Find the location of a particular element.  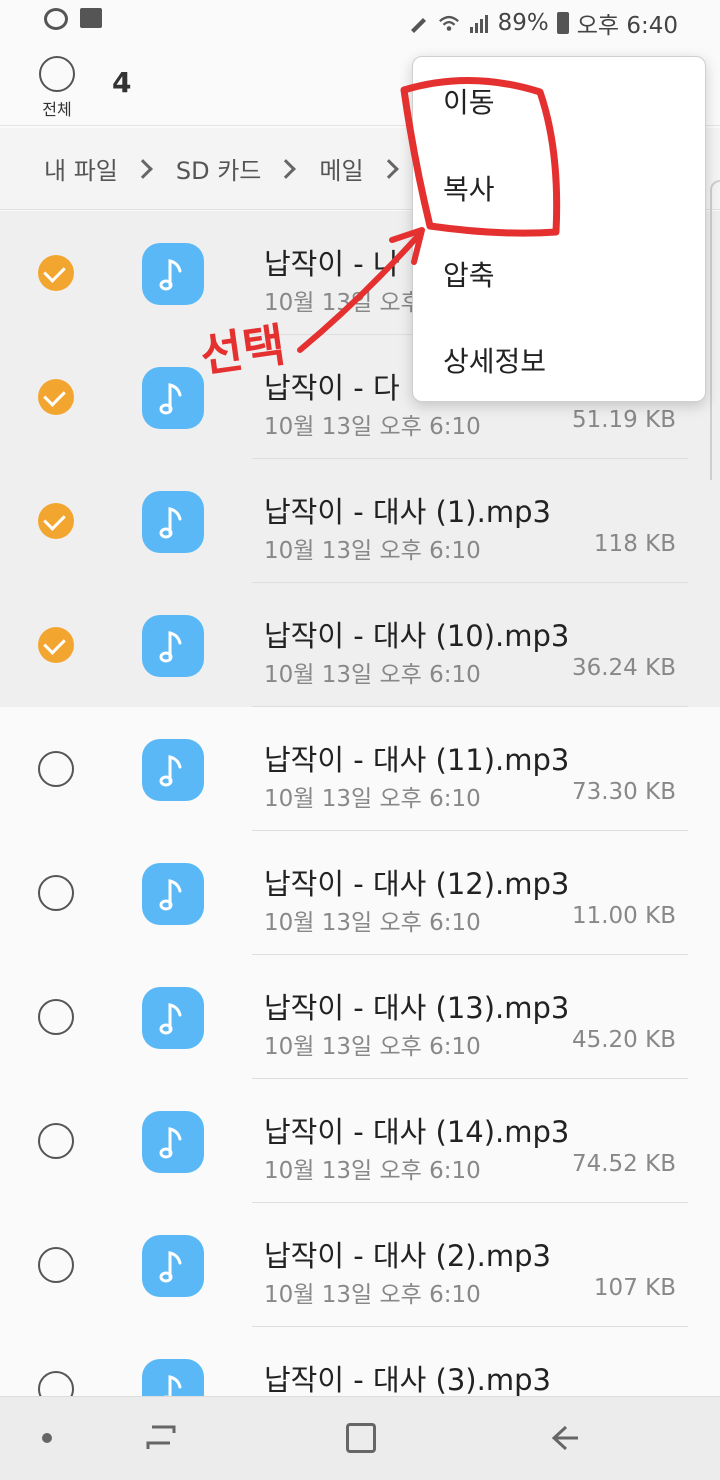

home-button-icon is located at coordinates (361, 1438).